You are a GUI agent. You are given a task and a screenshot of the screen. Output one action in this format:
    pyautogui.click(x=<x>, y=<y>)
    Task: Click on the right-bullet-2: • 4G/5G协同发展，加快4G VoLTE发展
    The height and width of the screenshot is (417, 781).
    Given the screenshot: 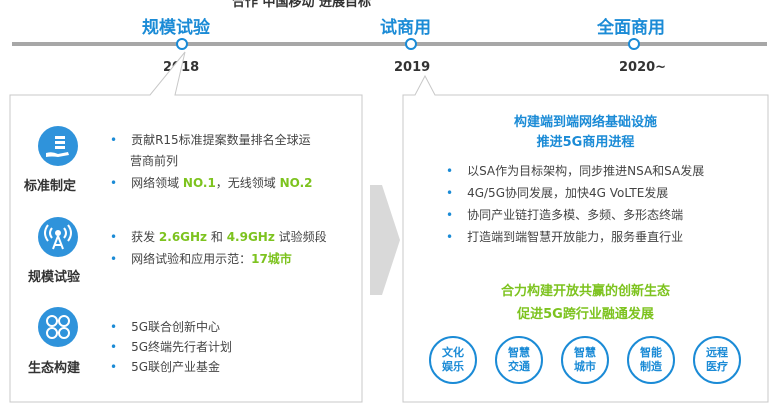 What is the action you would take?
    pyautogui.click(x=557, y=193)
    